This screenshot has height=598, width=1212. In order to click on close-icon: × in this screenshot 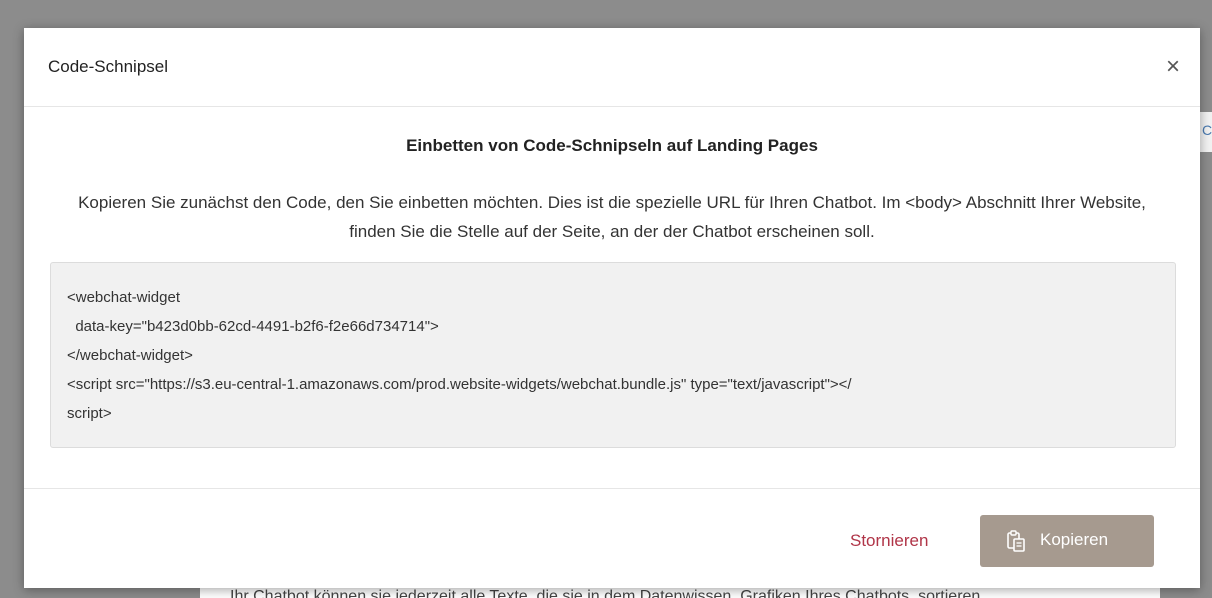, I will do `click(1173, 67)`.